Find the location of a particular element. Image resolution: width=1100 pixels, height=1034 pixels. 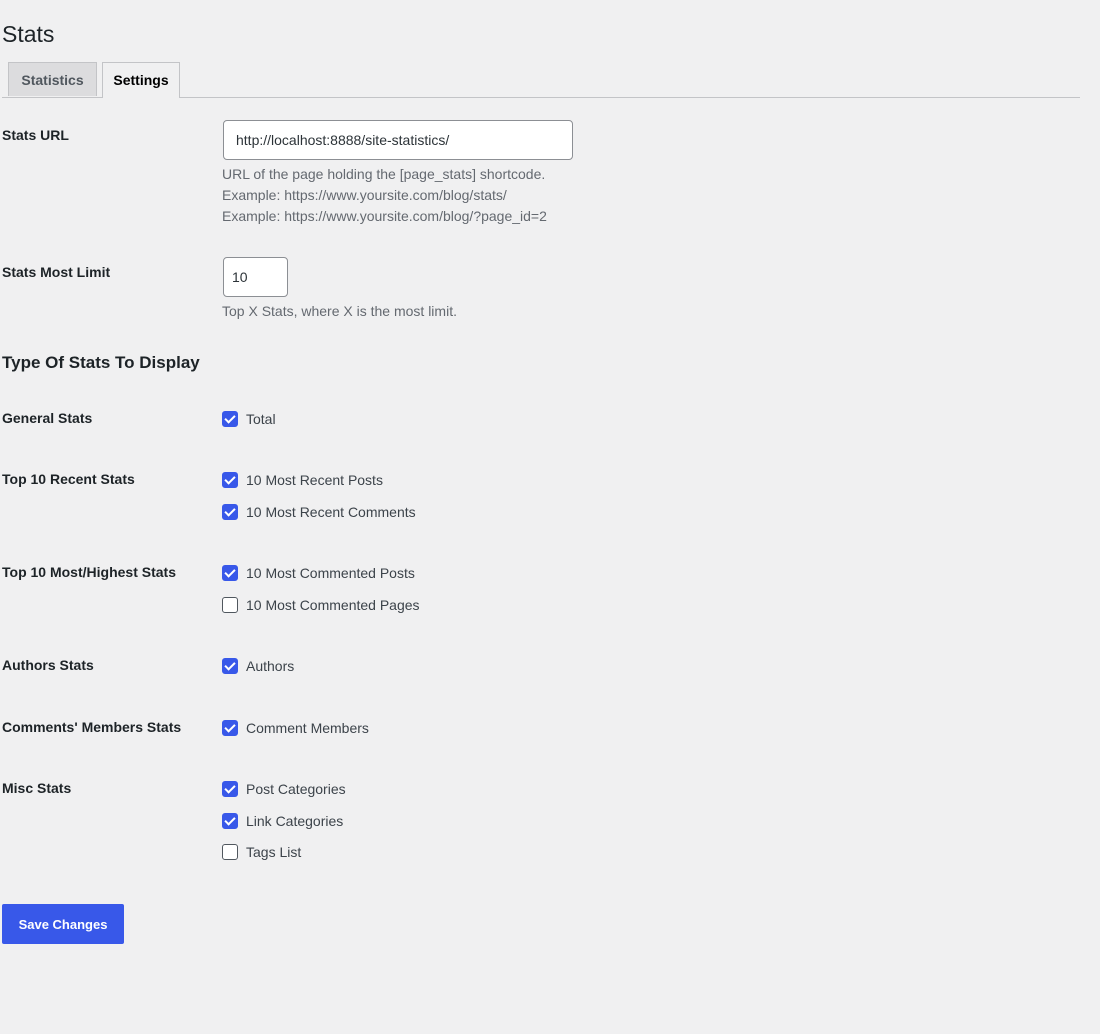

checkbox-total-box is located at coordinates (230, 419).